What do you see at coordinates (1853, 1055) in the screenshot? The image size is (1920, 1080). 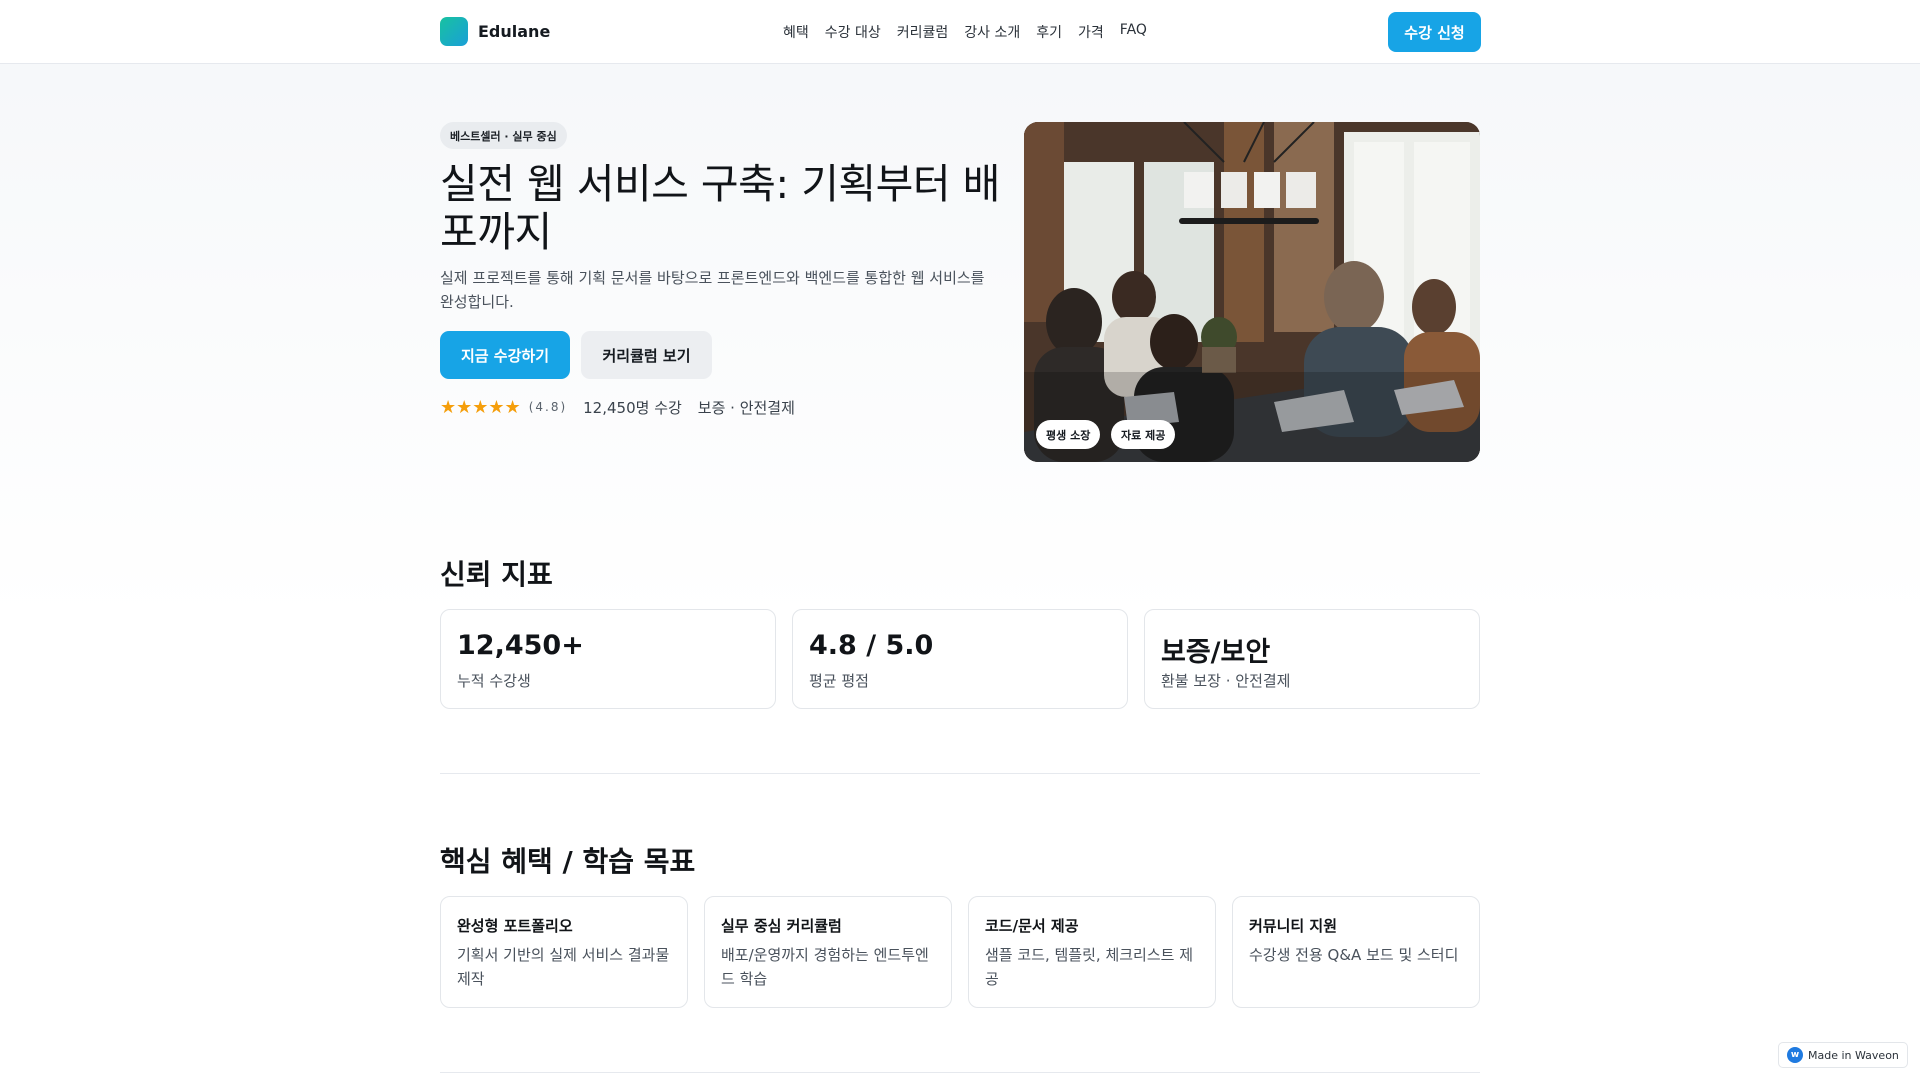 I see `waveon-badge-text: Made in Waveon` at bounding box center [1853, 1055].